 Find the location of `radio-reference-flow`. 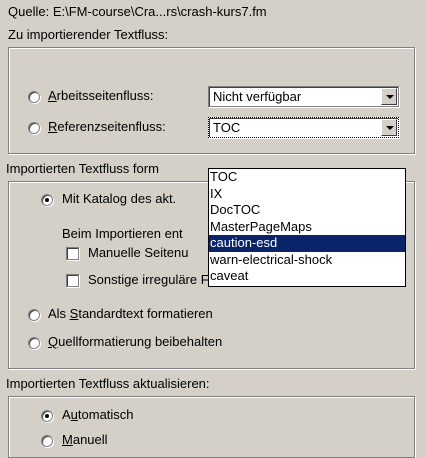

radio-reference-flow is located at coordinates (34, 128).